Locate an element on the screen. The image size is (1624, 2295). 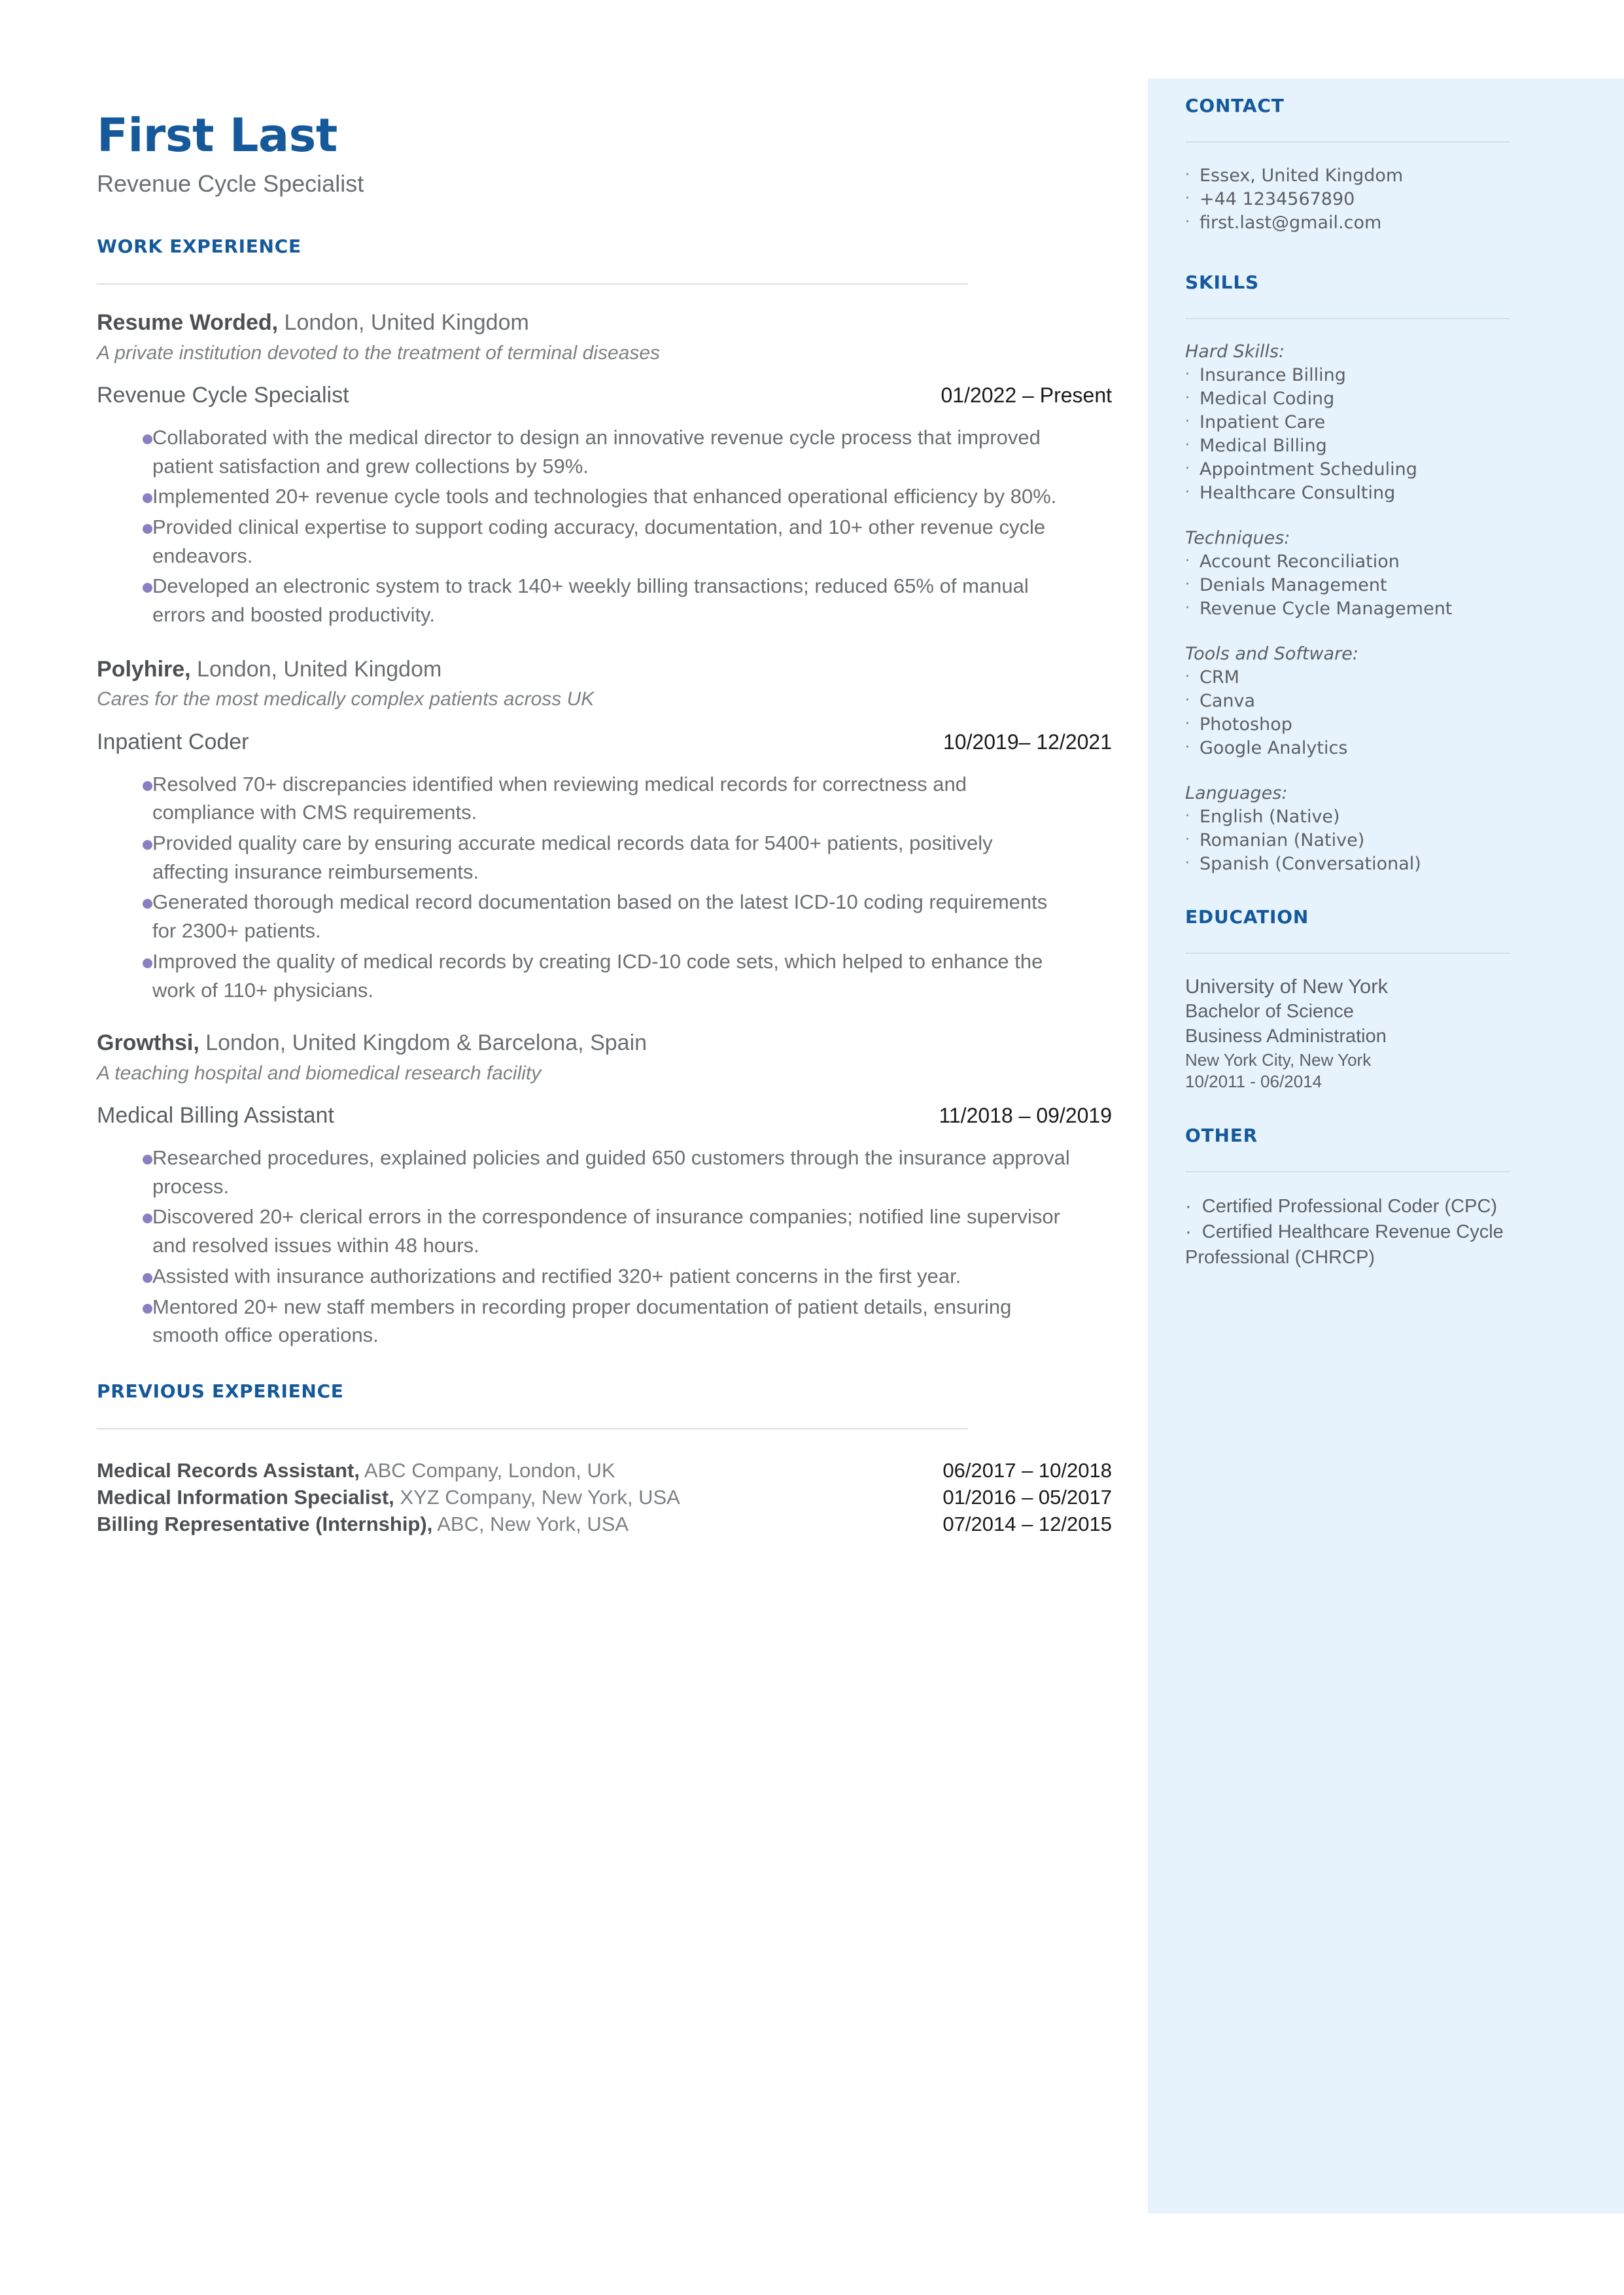
page-title: First Last is located at coordinates (217, 135).